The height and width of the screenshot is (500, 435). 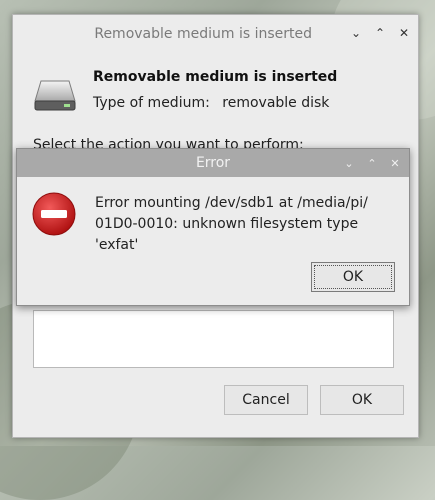 What do you see at coordinates (215, 103) in the screenshot?
I see `medium-type-row: Type of medium: removable disk` at bounding box center [215, 103].